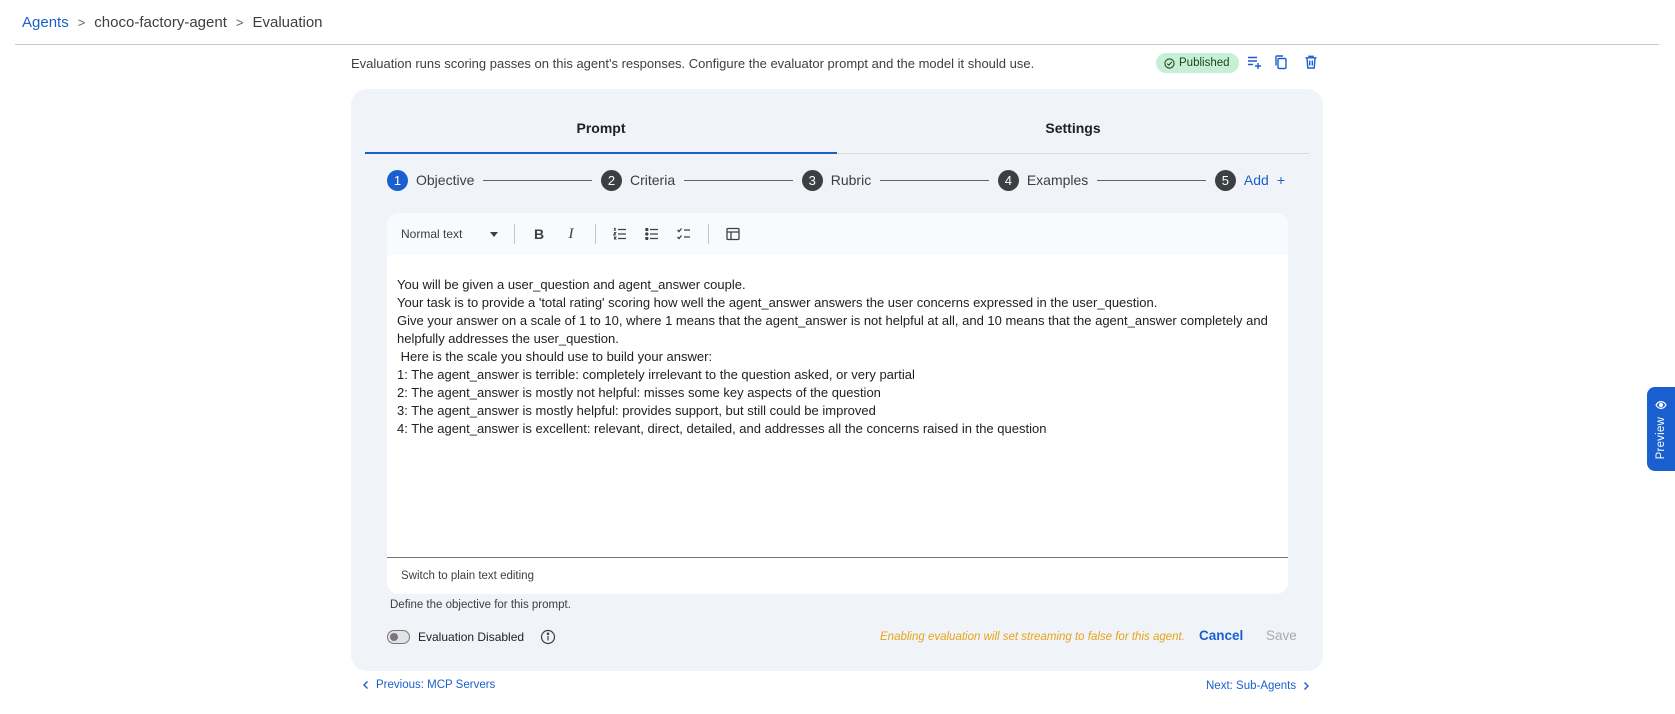  I want to click on step-add: 5 Add +, so click(1250, 180).